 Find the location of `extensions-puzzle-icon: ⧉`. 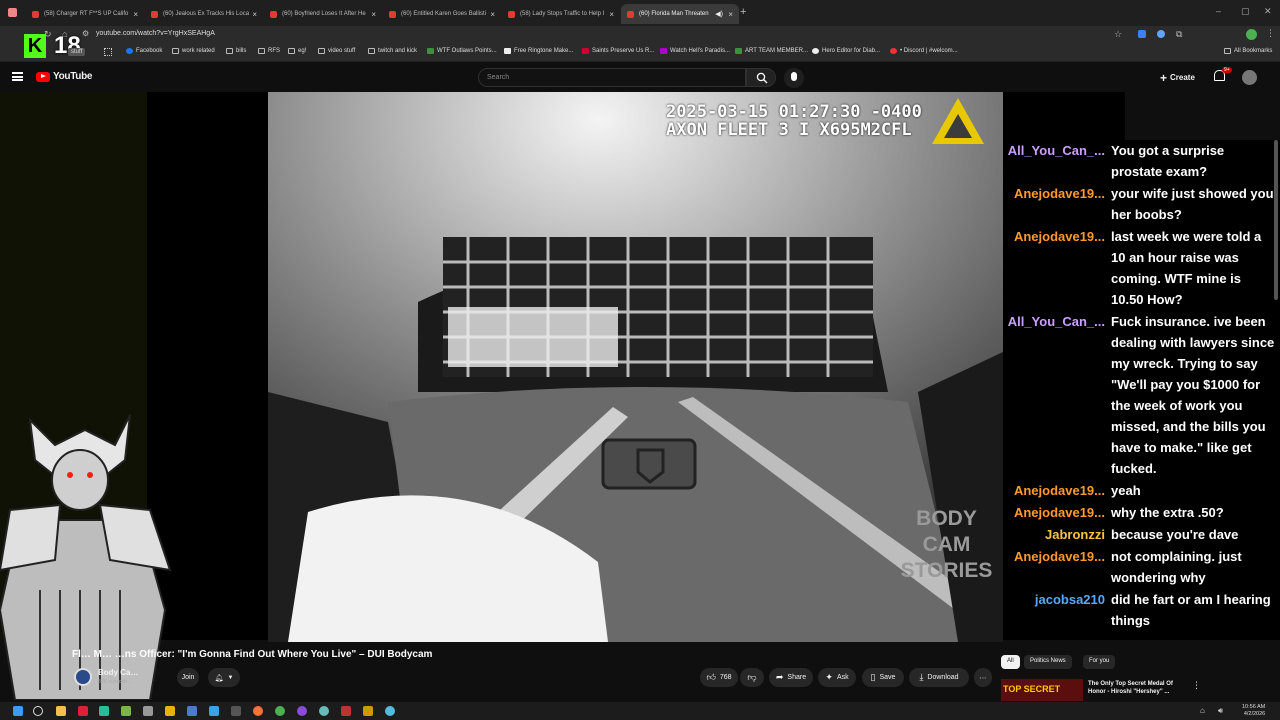

extensions-puzzle-icon: ⧉ is located at coordinates (1179, 34).